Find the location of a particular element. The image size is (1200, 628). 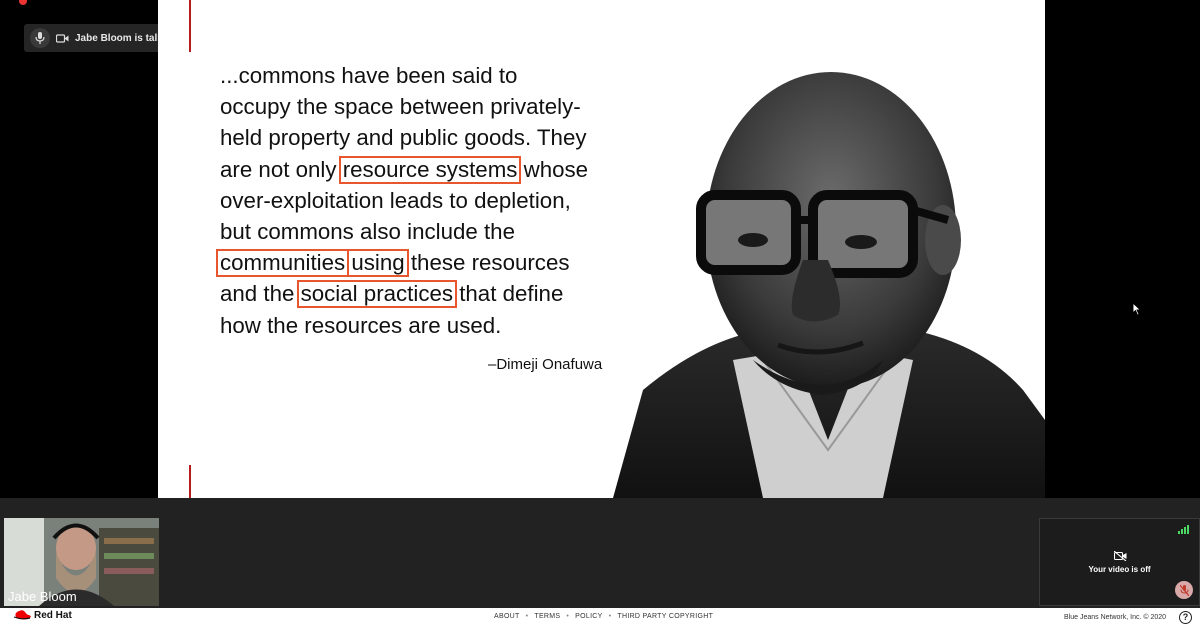

slide-attribution: –Dimeji Onafuwa is located at coordinates (545, 364).